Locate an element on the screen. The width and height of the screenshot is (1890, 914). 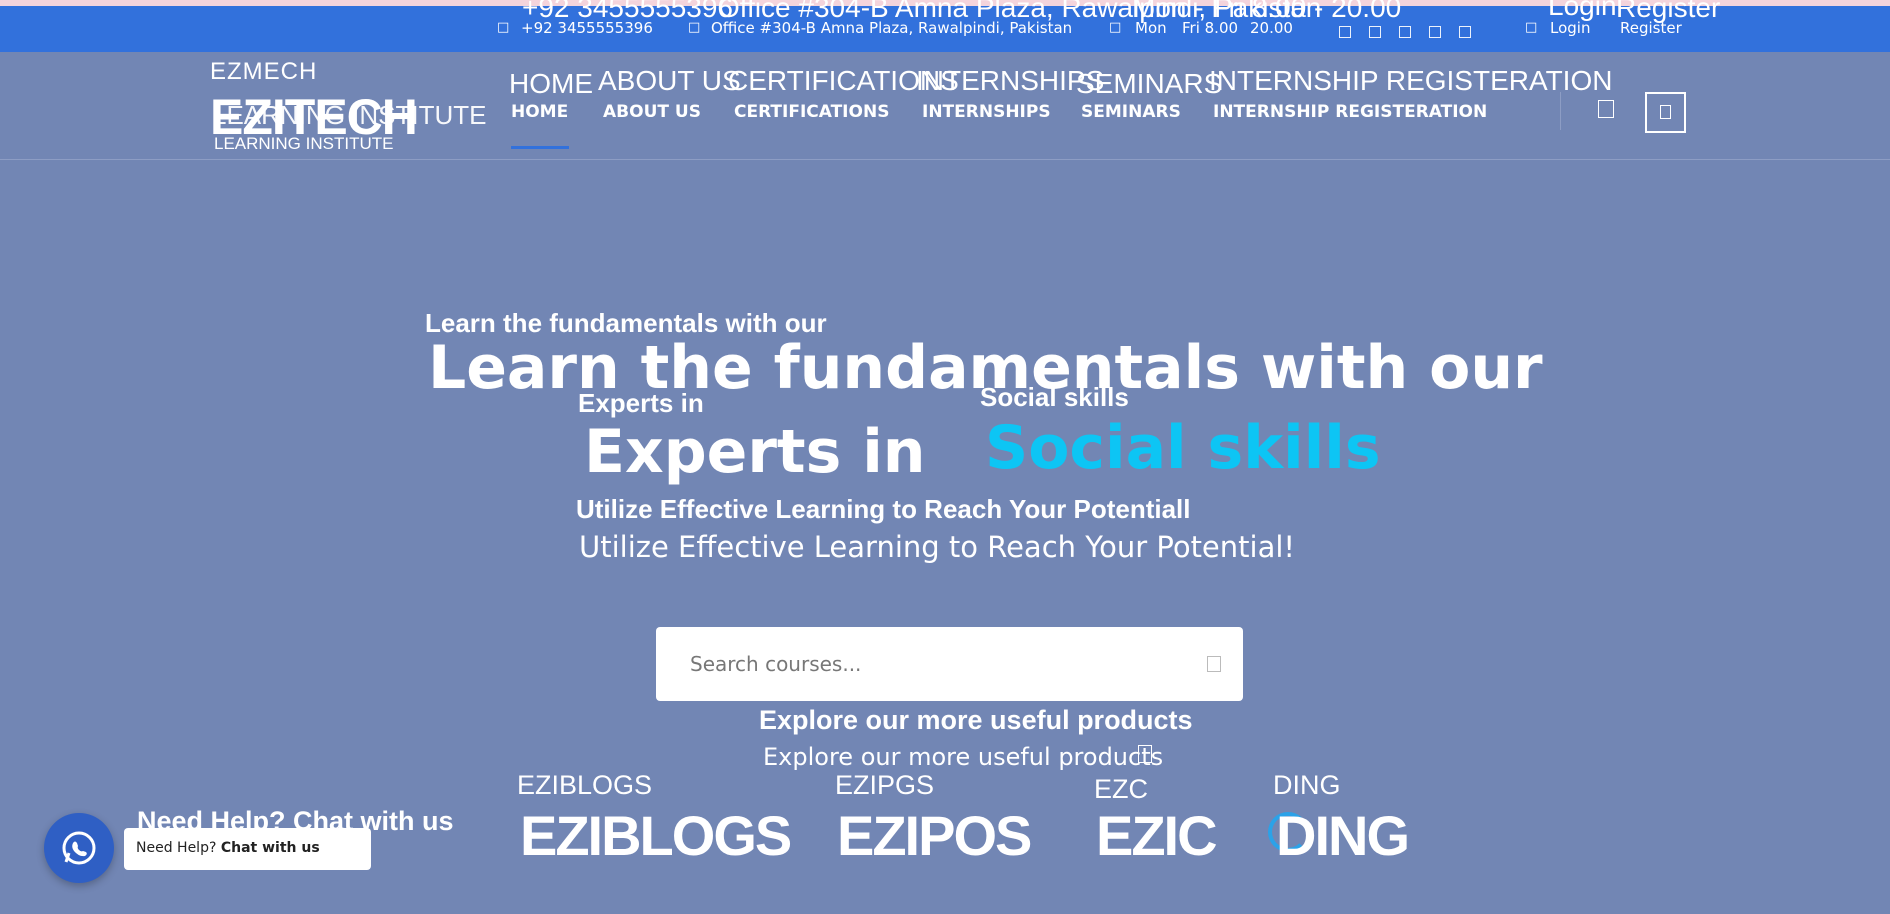
topbar-phone: +92 3455555396 is located at coordinates (587, 28).